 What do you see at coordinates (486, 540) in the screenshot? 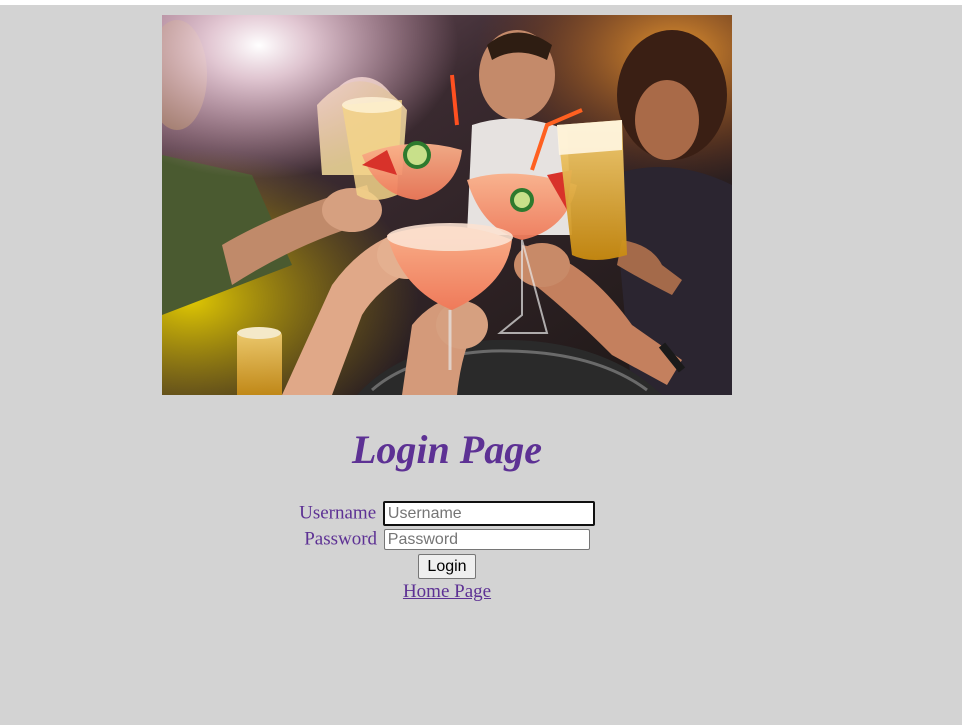
I see `password-input` at bounding box center [486, 540].